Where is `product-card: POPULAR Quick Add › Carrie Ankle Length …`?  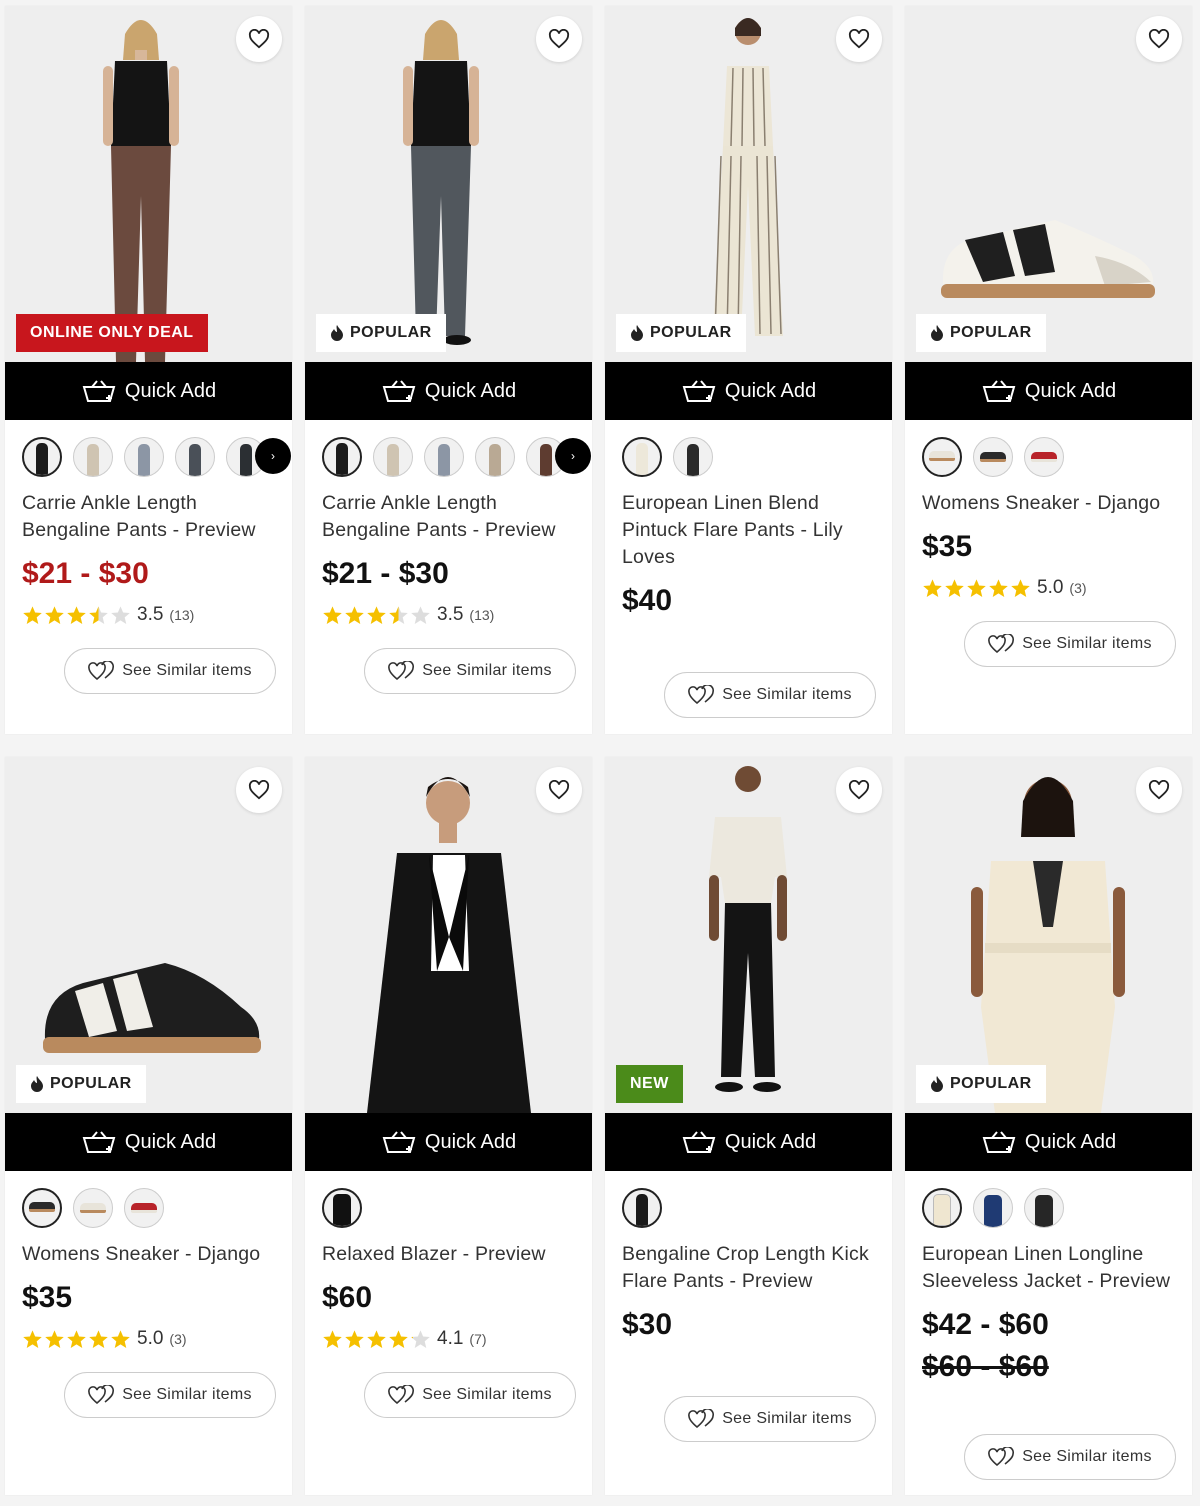
product-card: POPULAR Quick Add › Carrie Ankle Length … is located at coordinates (448, 370).